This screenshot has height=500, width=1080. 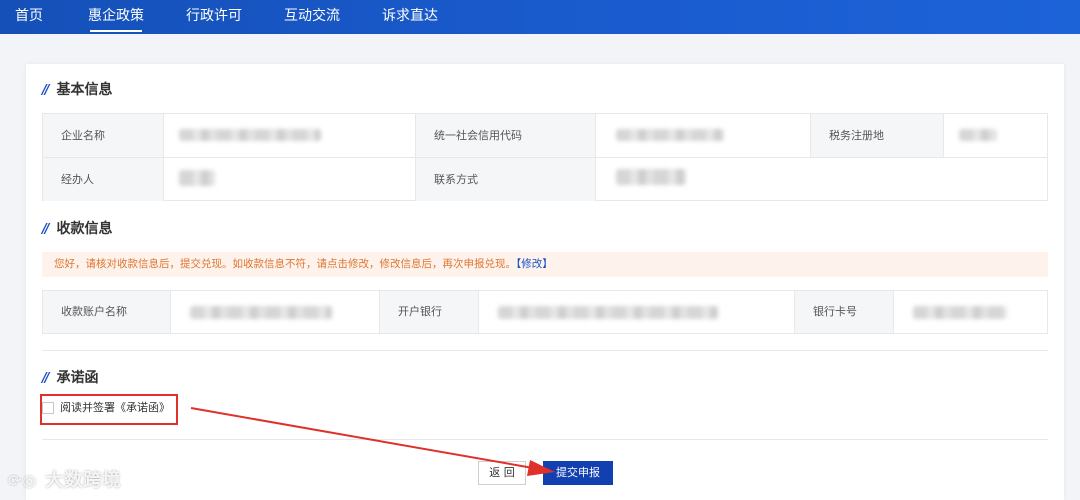 What do you see at coordinates (844, 312) in the screenshot?
I see `card-label: 银行卡号` at bounding box center [844, 312].